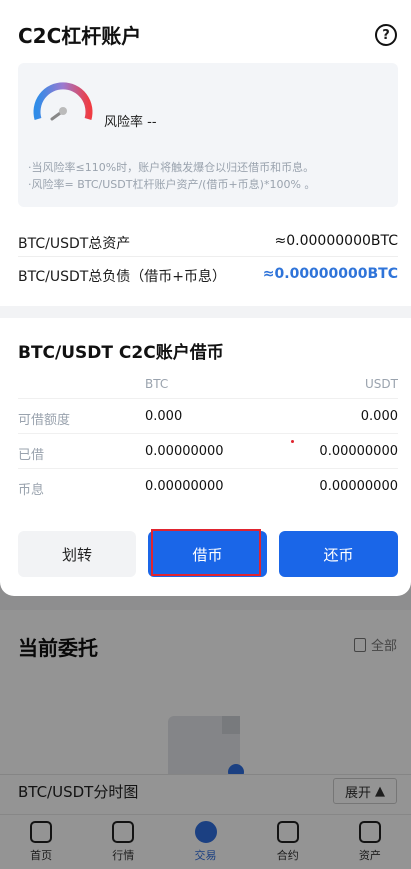 The width and height of the screenshot is (411, 869). I want to click on risk-note-line: ·当风险率≤110%时，账户将触发爆仓以归还借币和币息。, so click(171, 167).